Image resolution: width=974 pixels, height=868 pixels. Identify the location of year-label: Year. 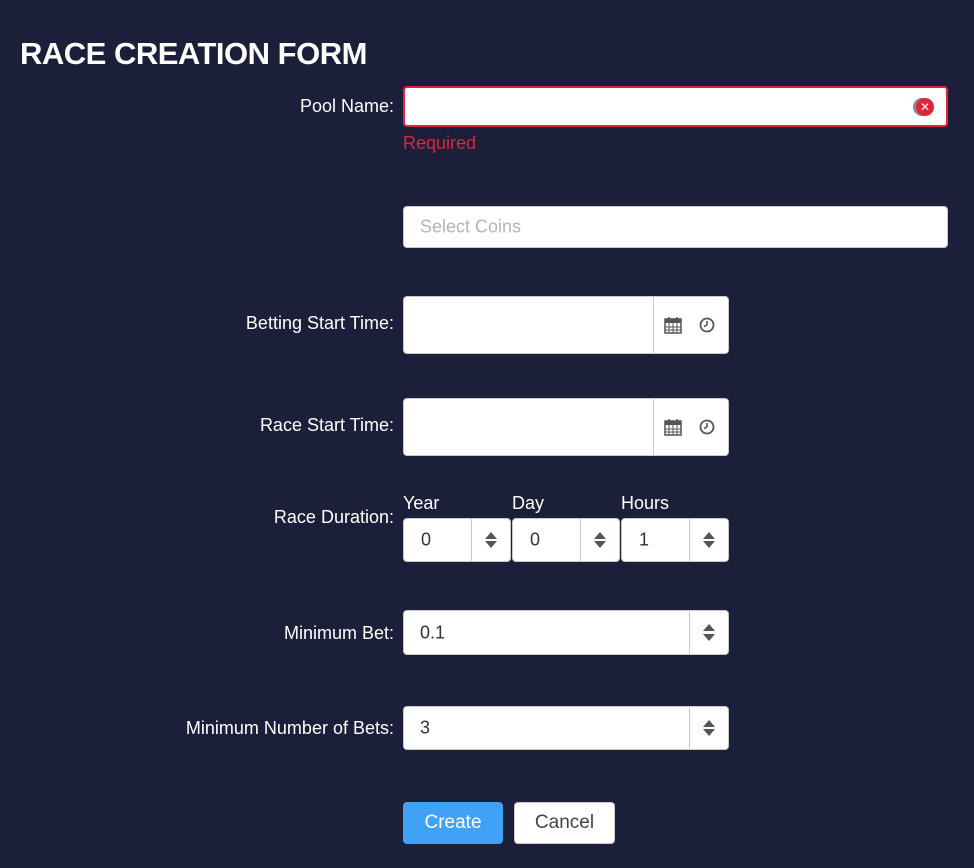
(421, 503).